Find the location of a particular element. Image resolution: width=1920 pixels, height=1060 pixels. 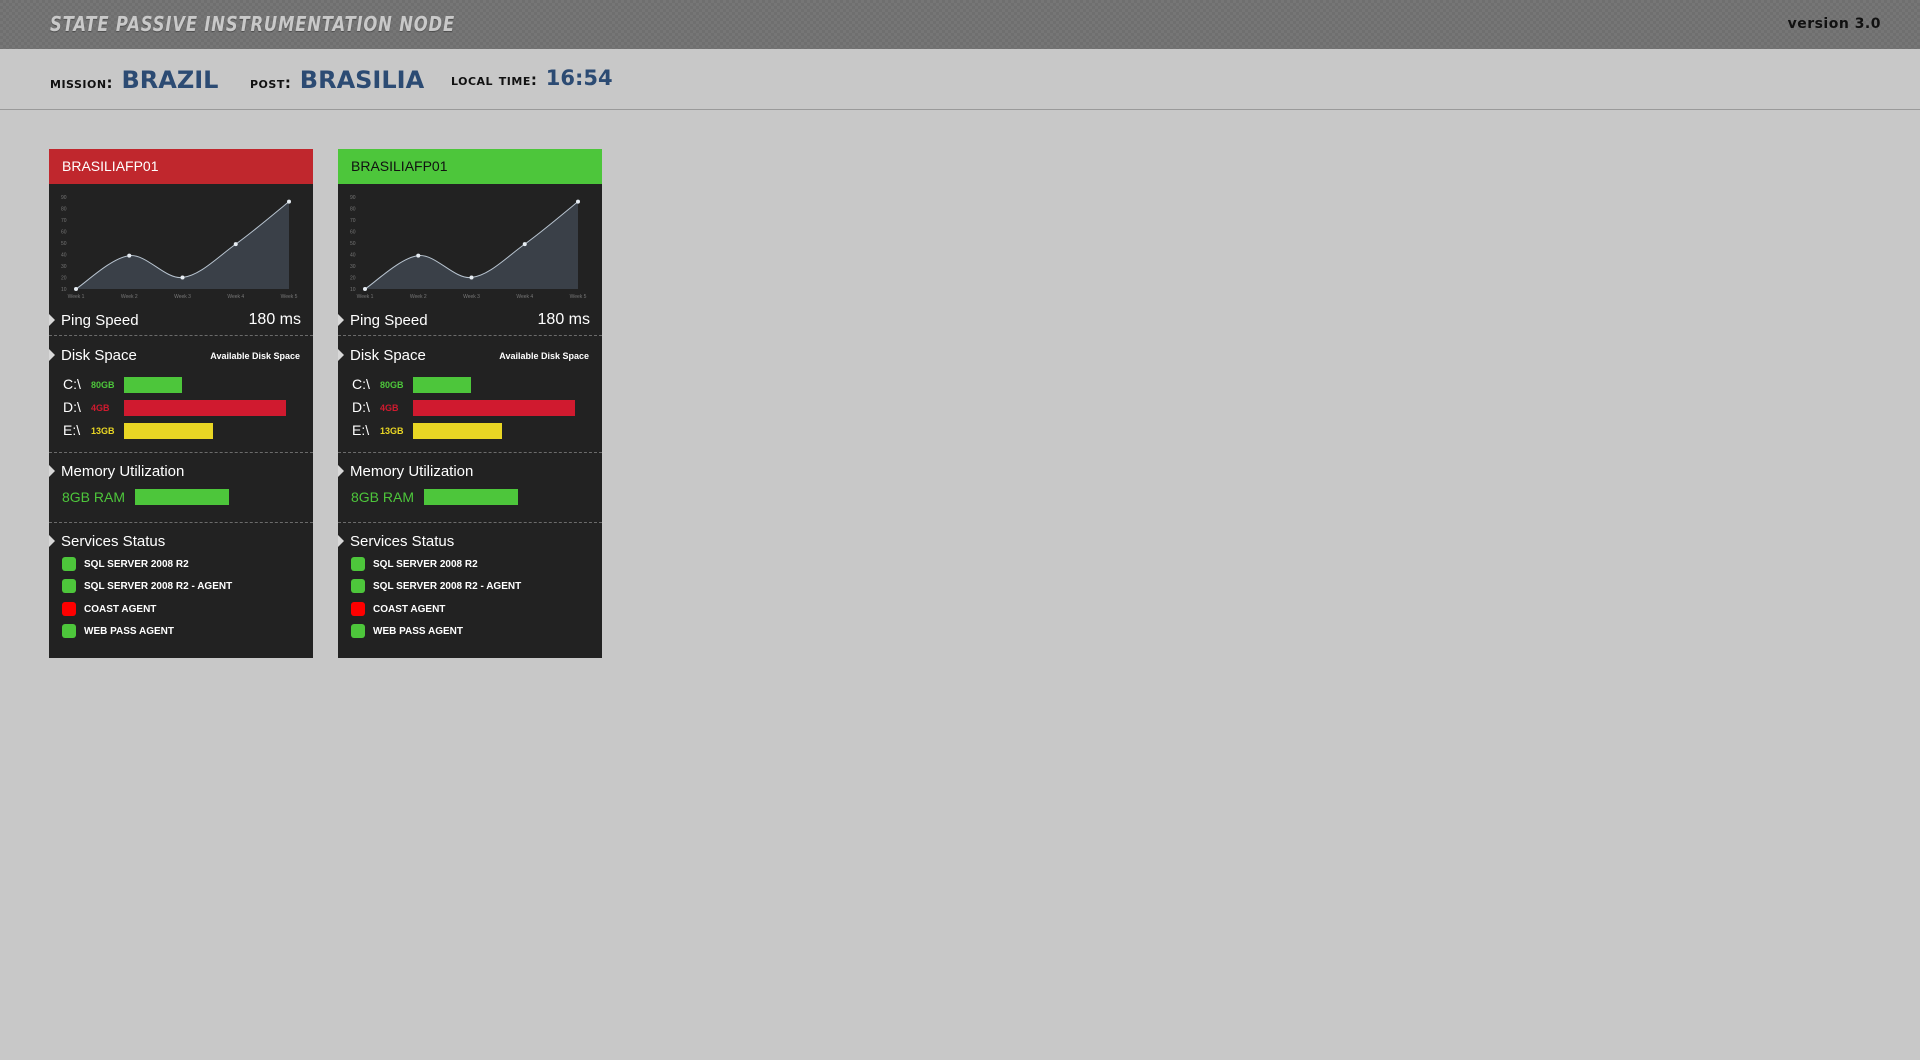

local-time-label: LOCAL TIME: is located at coordinates (494, 80).